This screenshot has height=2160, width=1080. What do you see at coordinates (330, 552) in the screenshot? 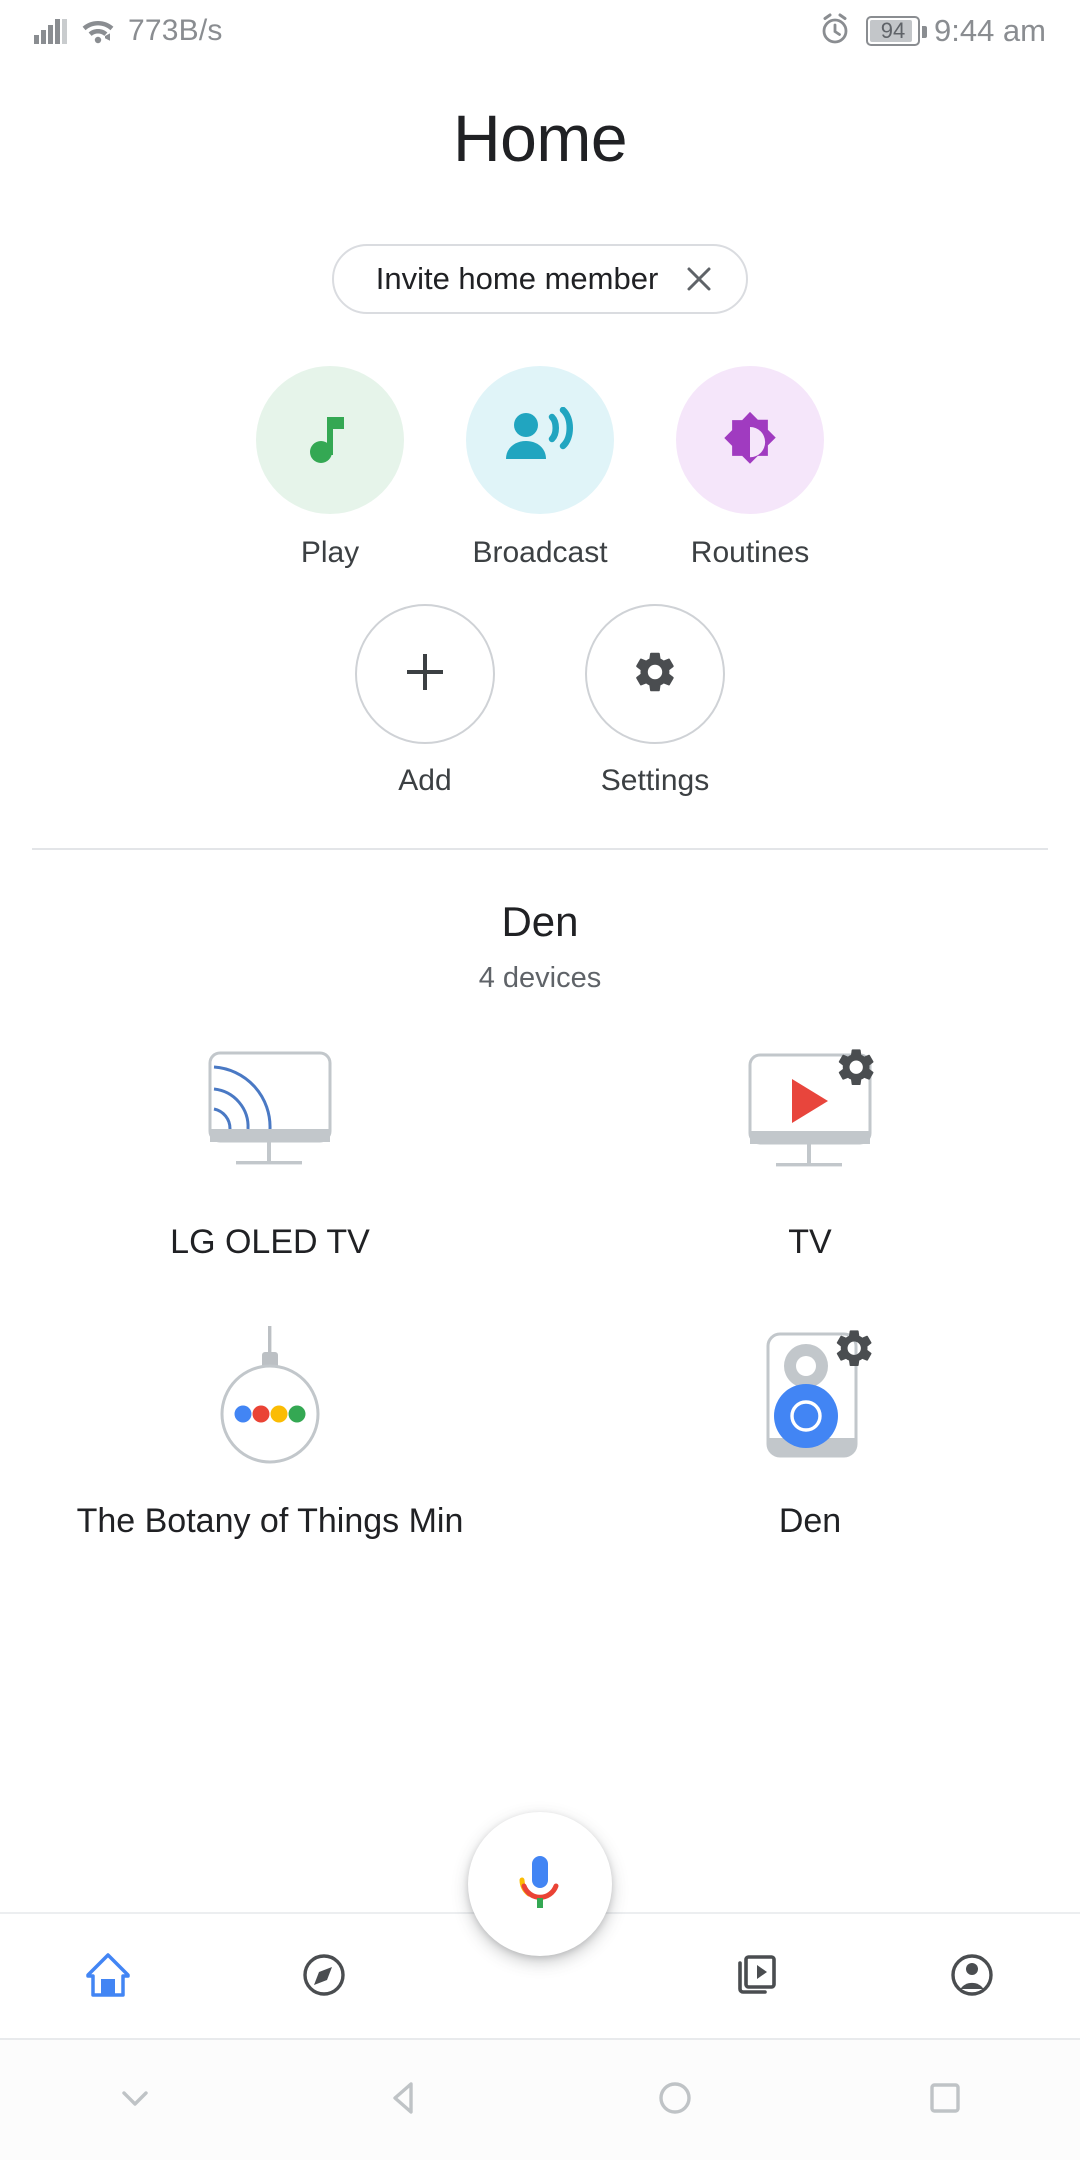
I see `quick-action-play-label: Play` at bounding box center [330, 552].